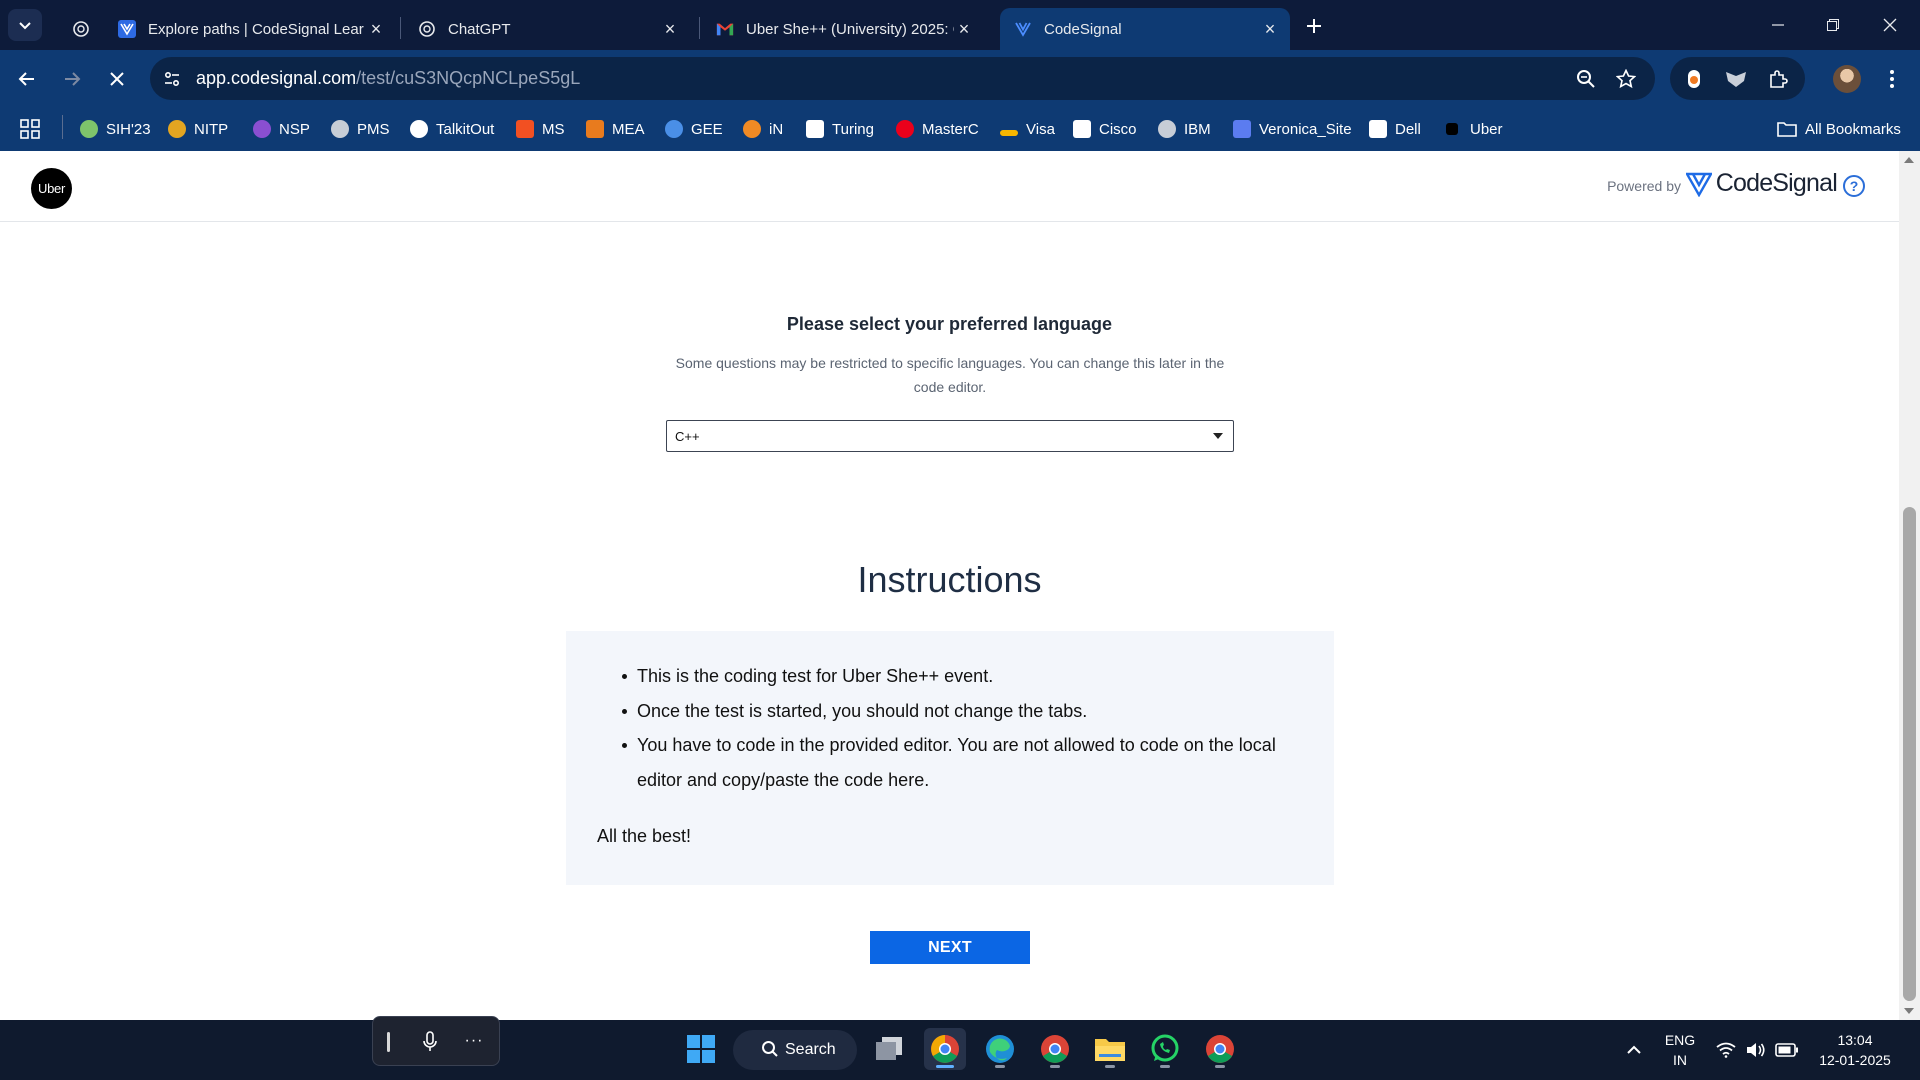 This screenshot has height=1080, width=1920. What do you see at coordinates (950, 436) in the screenshot?
I see `language-select: C++` at bounding box center [950, 436].